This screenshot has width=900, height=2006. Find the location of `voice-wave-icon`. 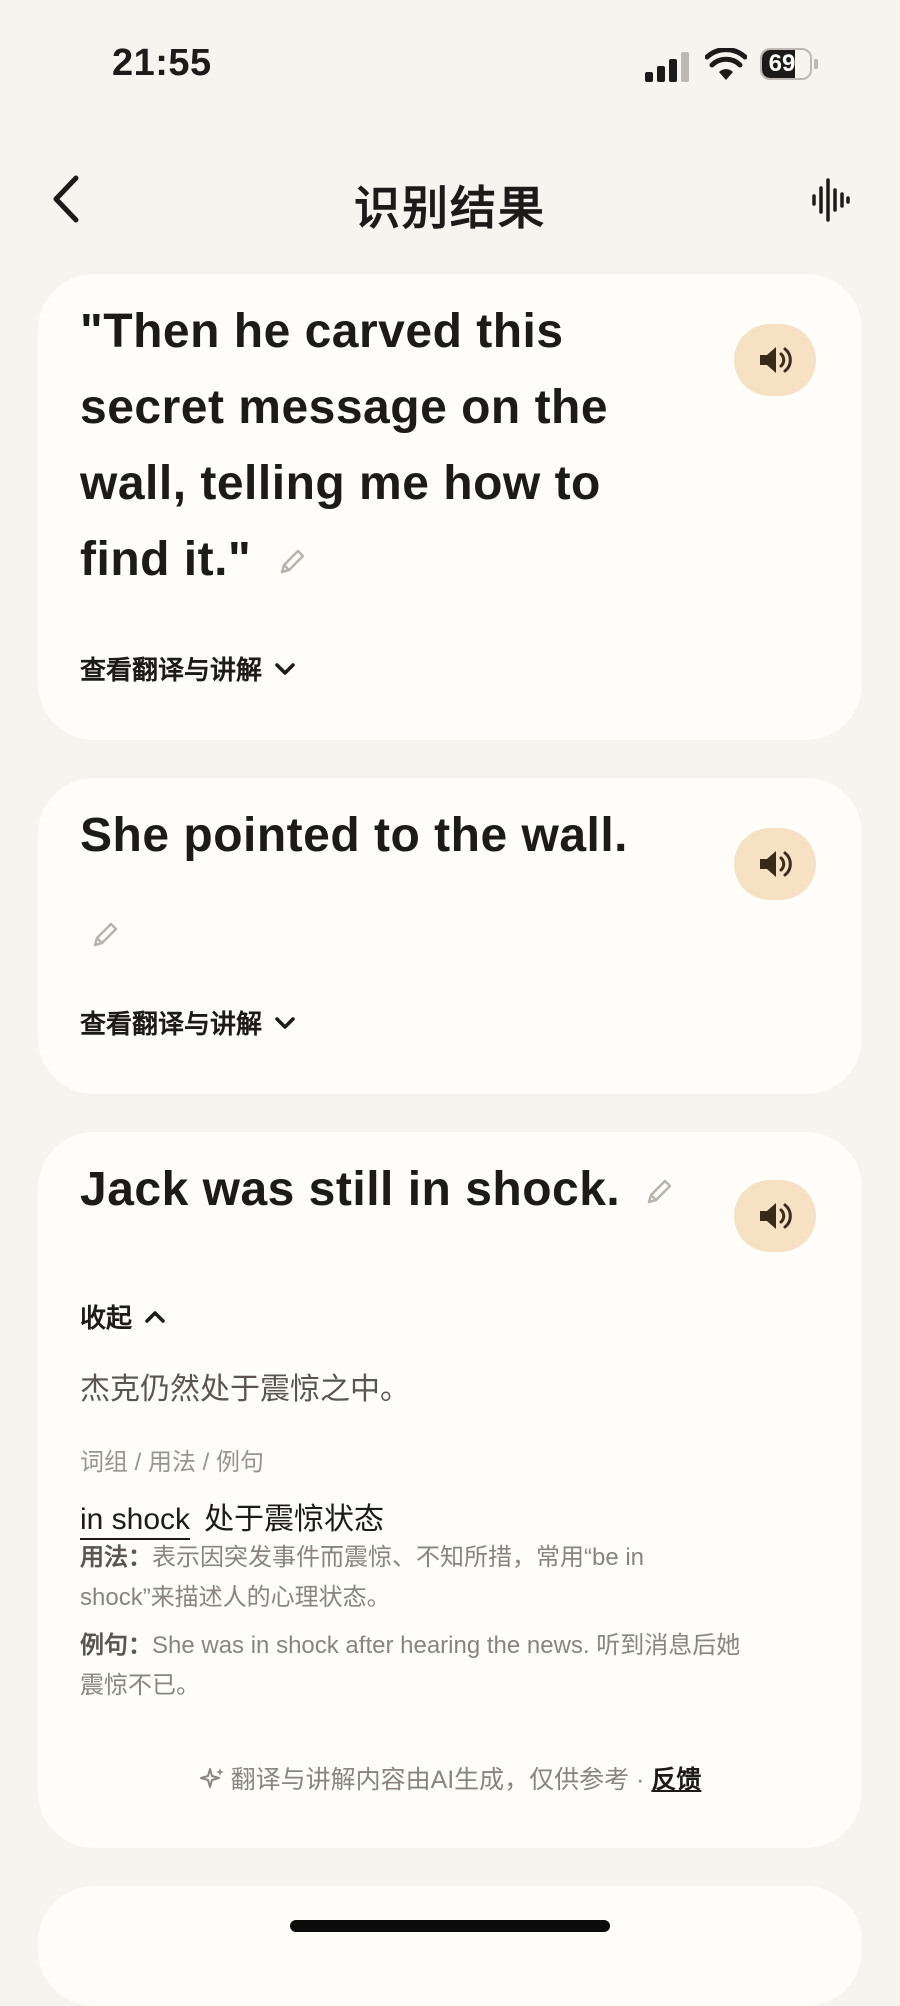

voice-wave-icon is located at coordinates (830, 200).